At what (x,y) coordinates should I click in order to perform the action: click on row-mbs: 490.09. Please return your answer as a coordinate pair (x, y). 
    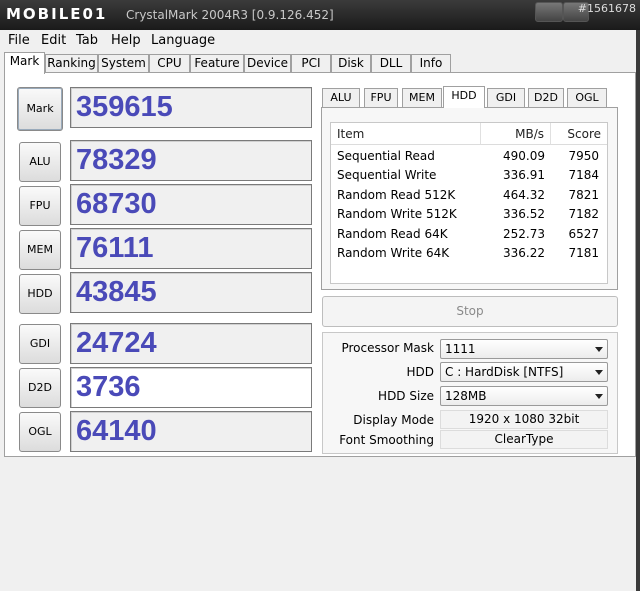
    Looking at the image, I should click on (524, 156).